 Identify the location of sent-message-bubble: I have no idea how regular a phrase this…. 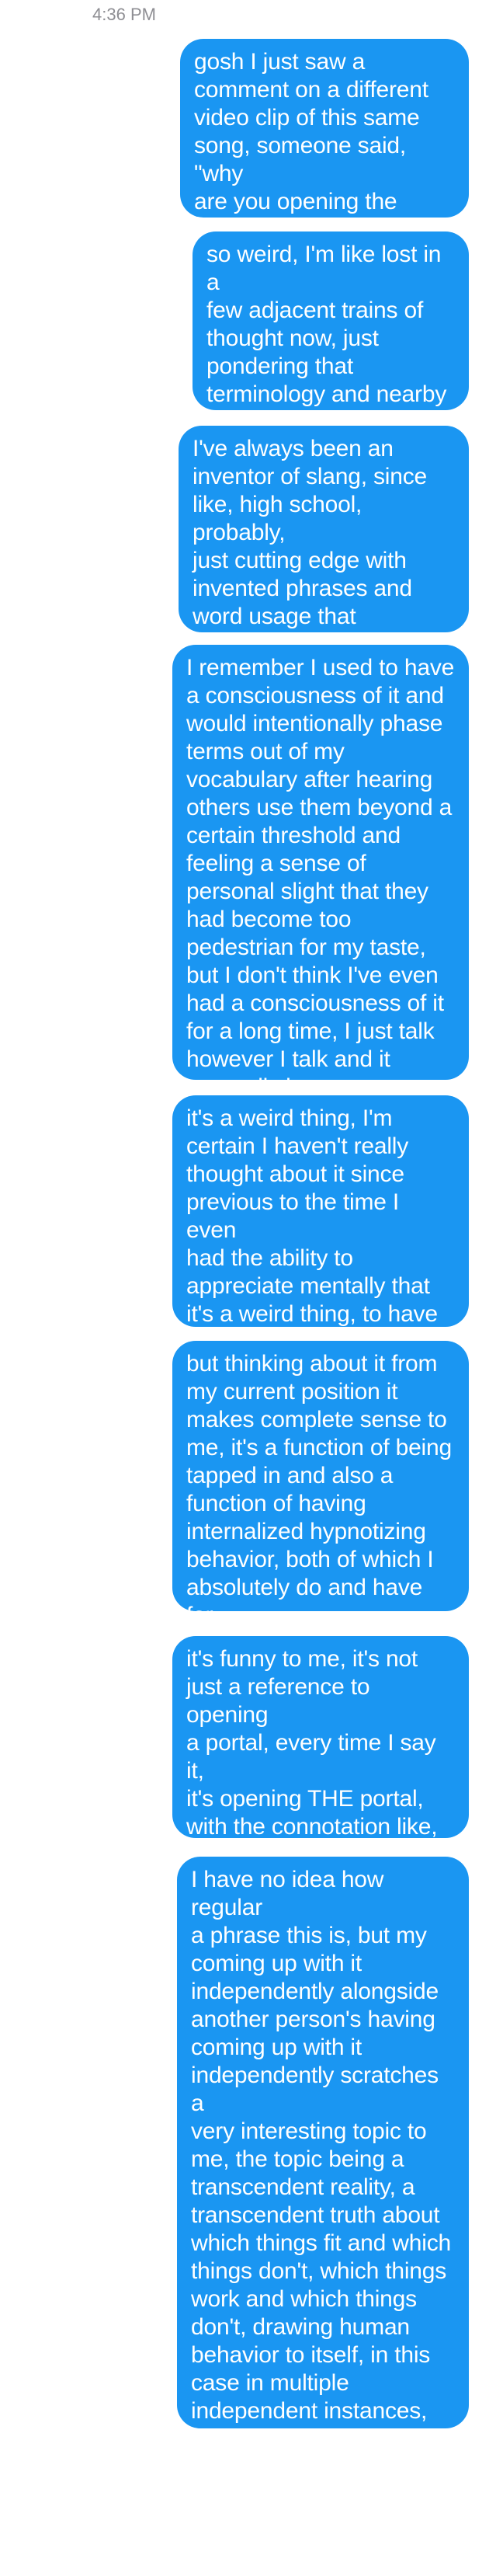
(323, 2142).